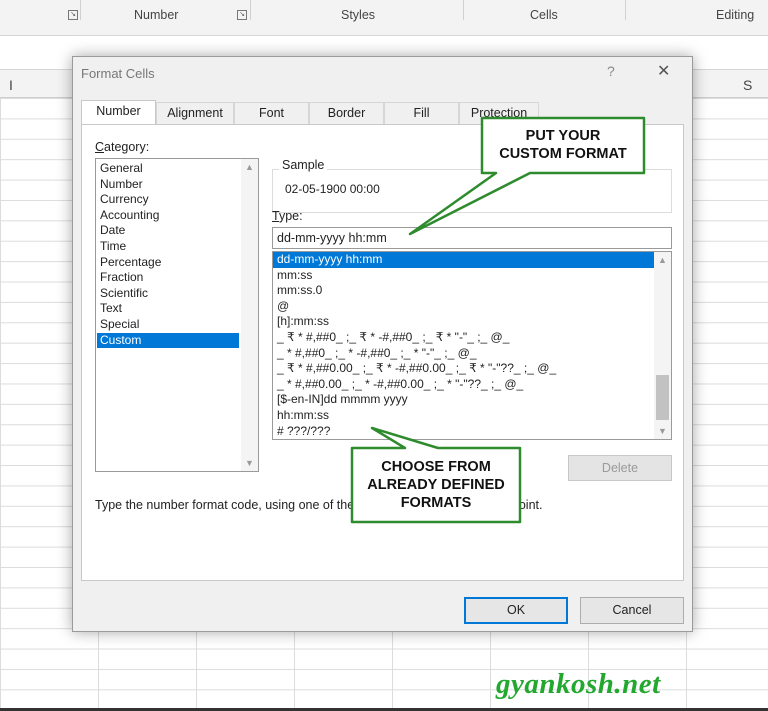 This screenshot has width=768, height=711. I want to click on category-item-accounting: Accounting, so click(168, 216).